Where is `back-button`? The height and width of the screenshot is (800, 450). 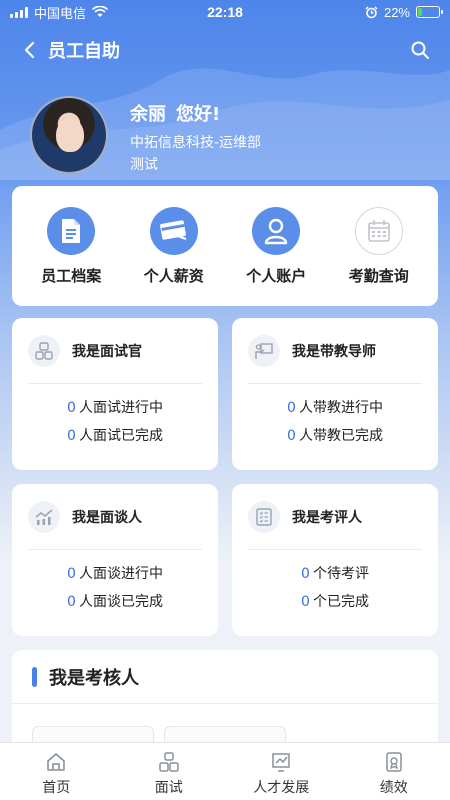 back-button is located at coordinates (30, 50).